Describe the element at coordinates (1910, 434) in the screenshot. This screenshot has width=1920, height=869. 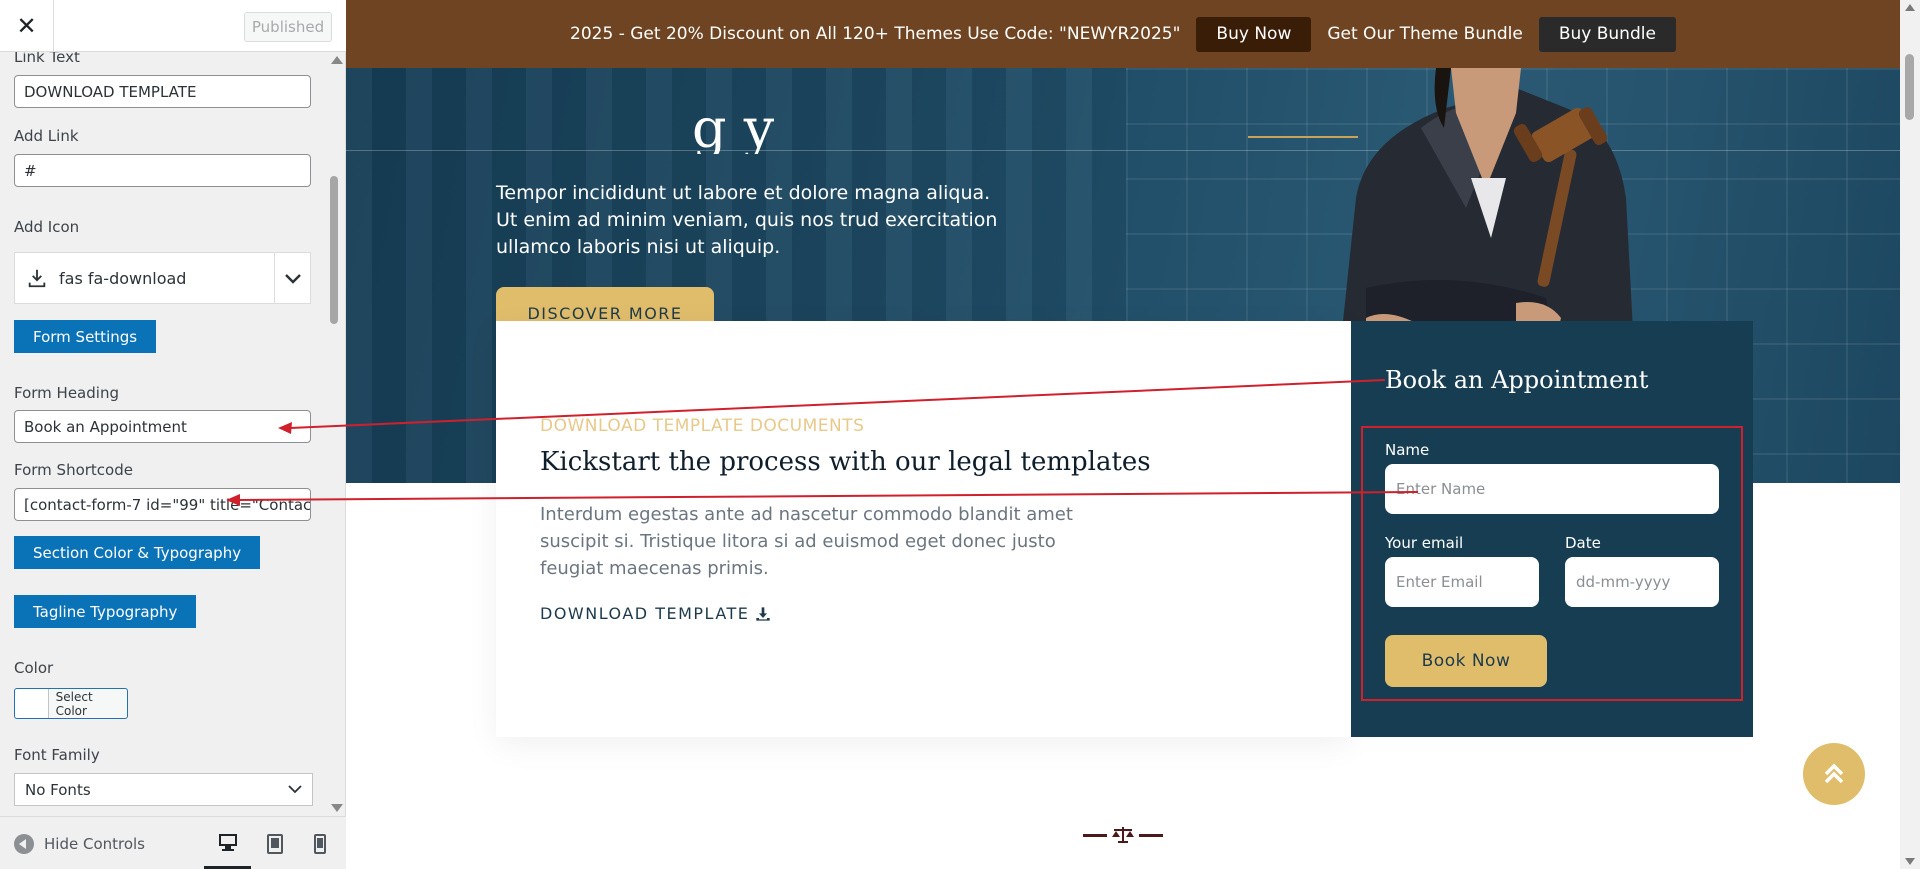
I see `preview-scrollbar` at that location.